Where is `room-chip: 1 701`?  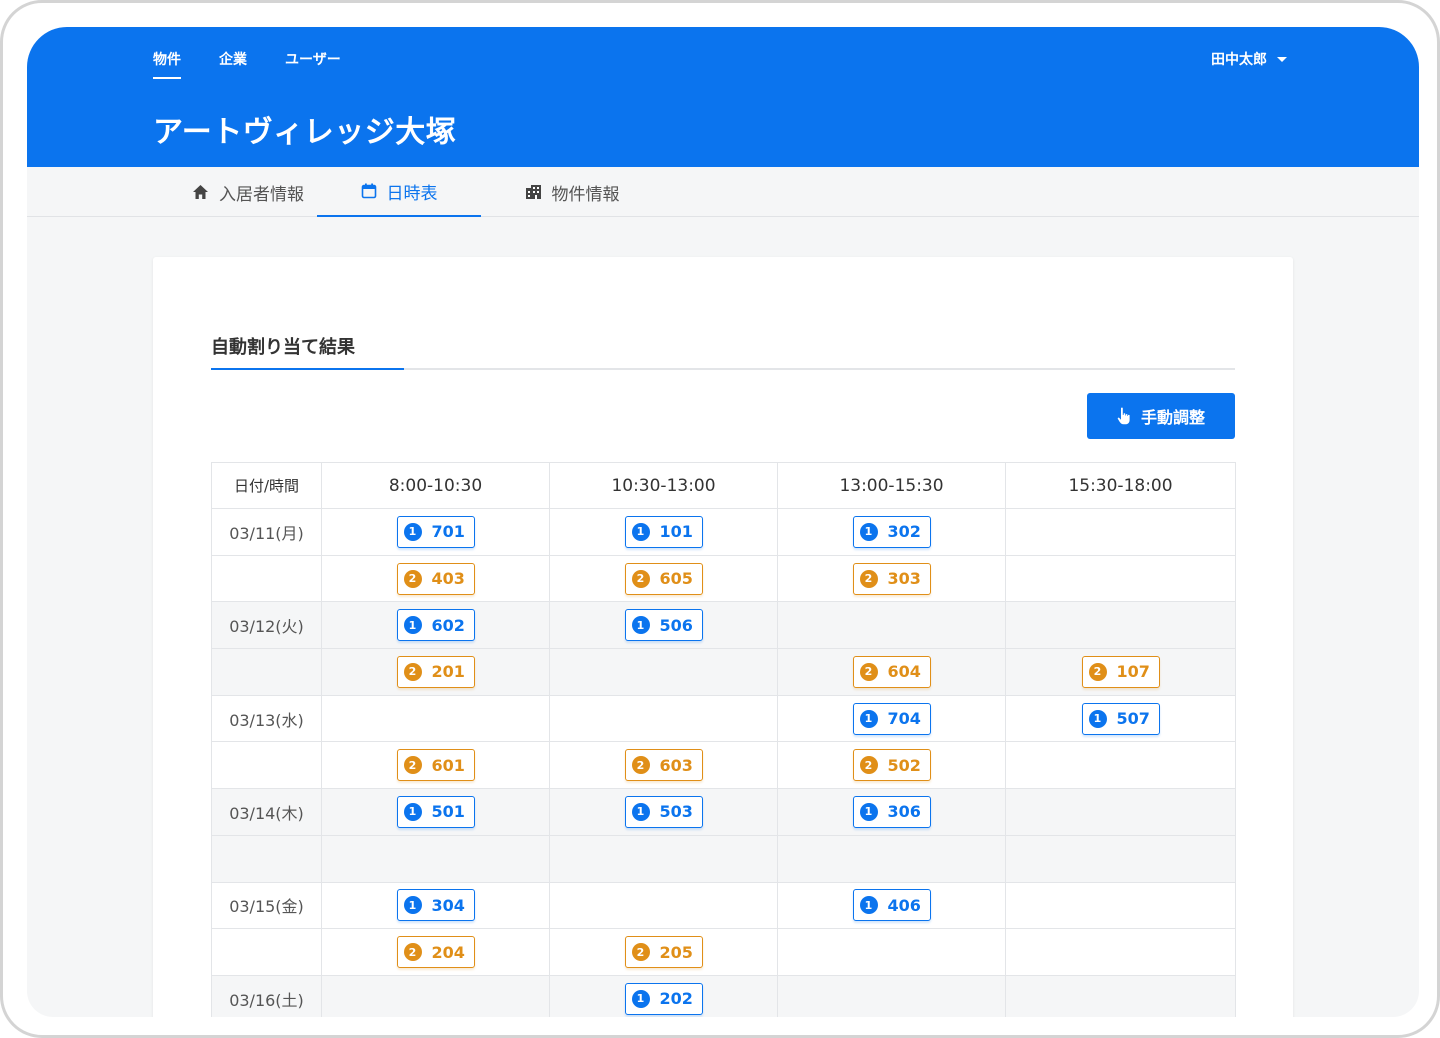
room-chip: 1 701 is located at coordinates (435, 531).